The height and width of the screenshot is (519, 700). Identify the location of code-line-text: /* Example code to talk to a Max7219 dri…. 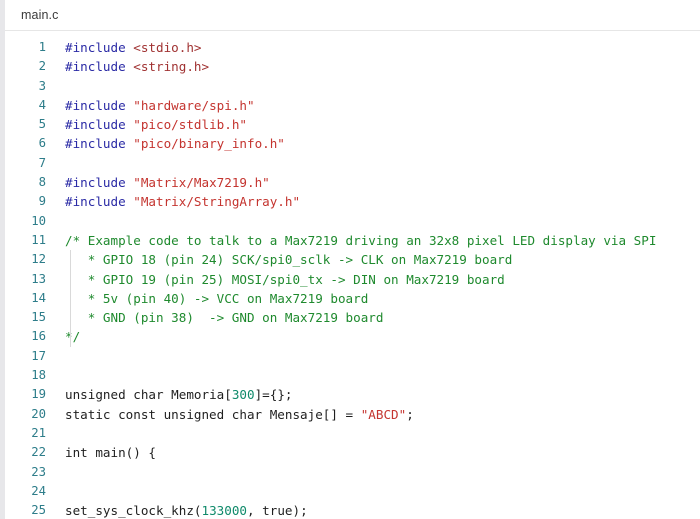
(360, 240).